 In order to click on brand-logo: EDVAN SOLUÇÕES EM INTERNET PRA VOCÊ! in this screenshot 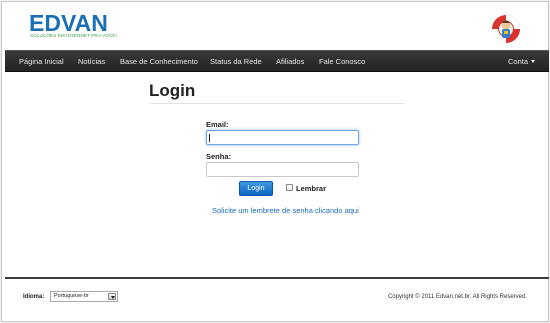, I will do `click(74, 27)`.